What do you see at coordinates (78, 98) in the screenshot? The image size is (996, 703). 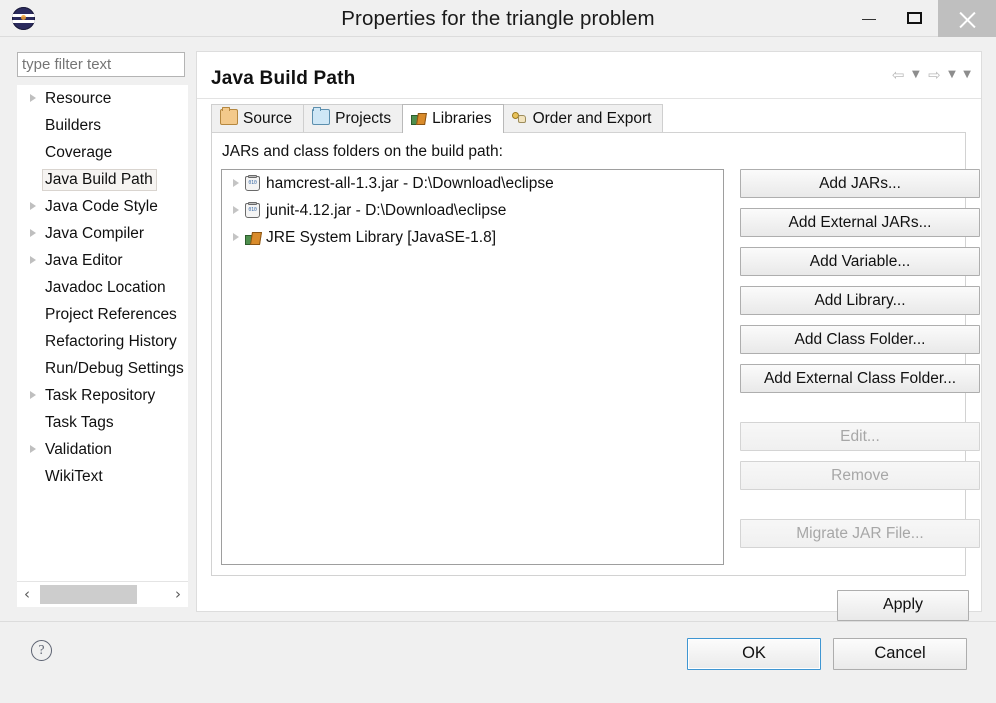 I see `sidebar-item-label: Resource` at bounding box center [78, 98].